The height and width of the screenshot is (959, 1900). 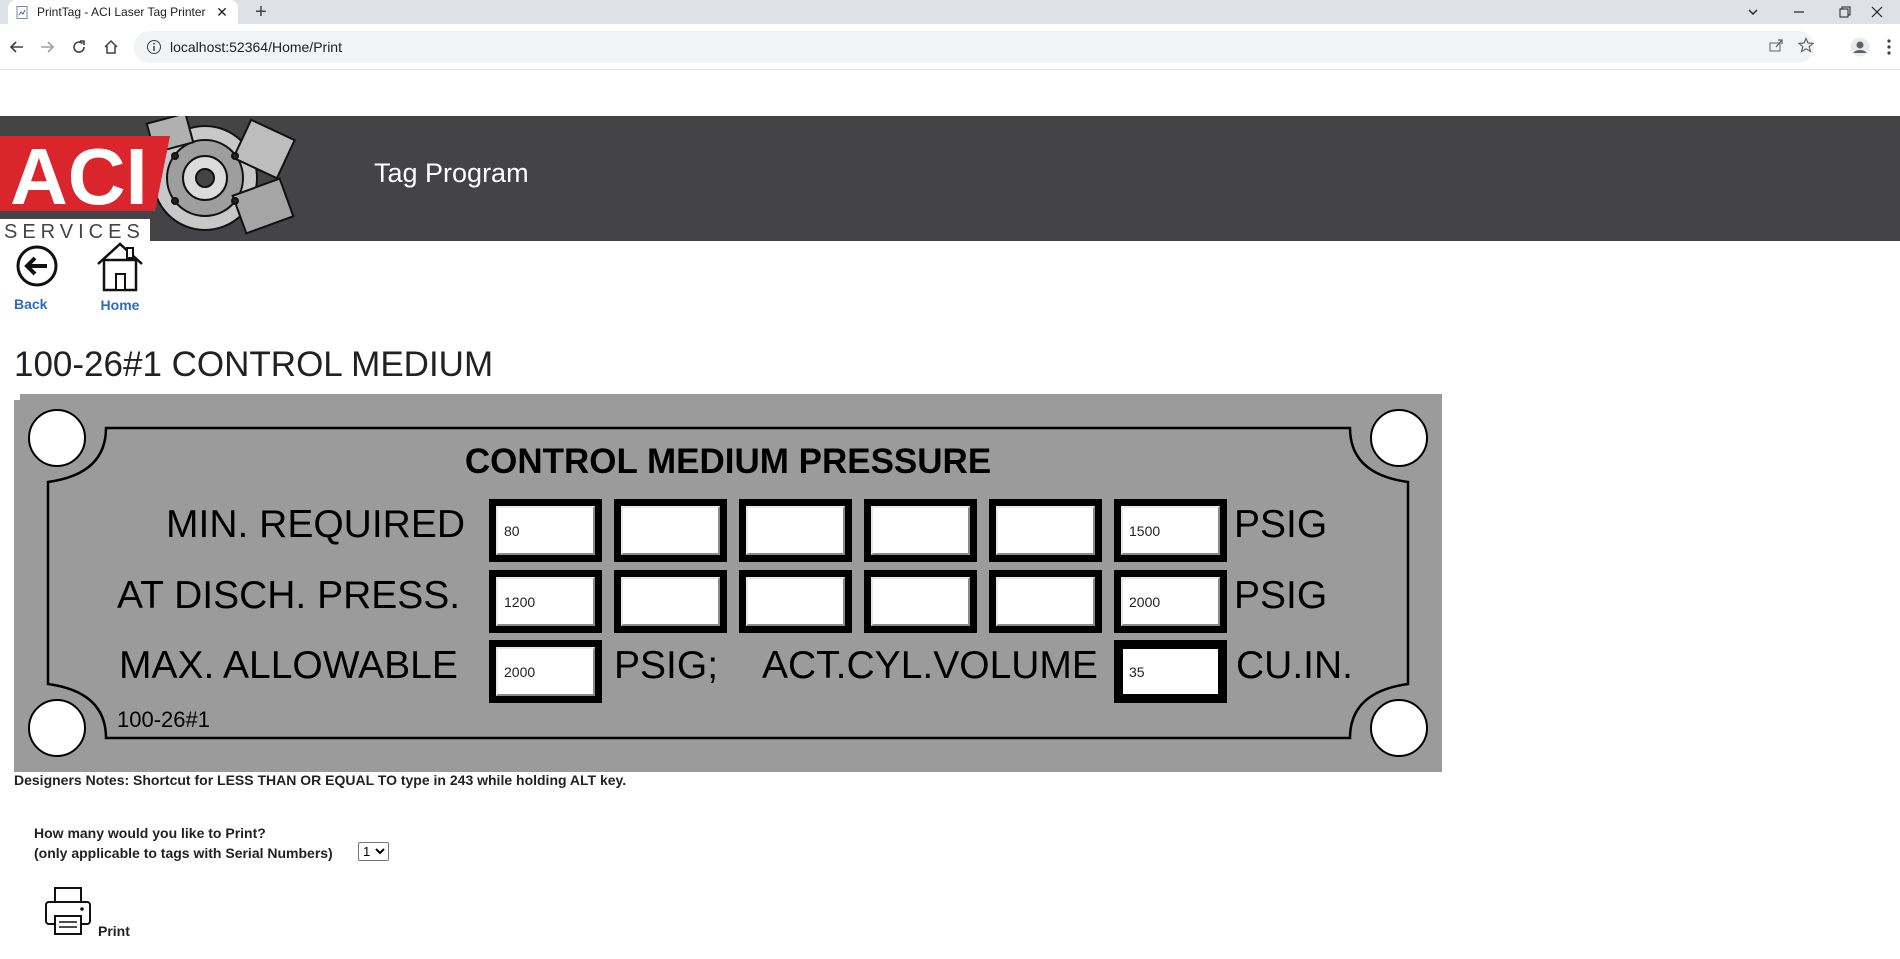 I want to click on max-allowable-label: MAX. ALLOWABLE, so click(x=288, y=665).